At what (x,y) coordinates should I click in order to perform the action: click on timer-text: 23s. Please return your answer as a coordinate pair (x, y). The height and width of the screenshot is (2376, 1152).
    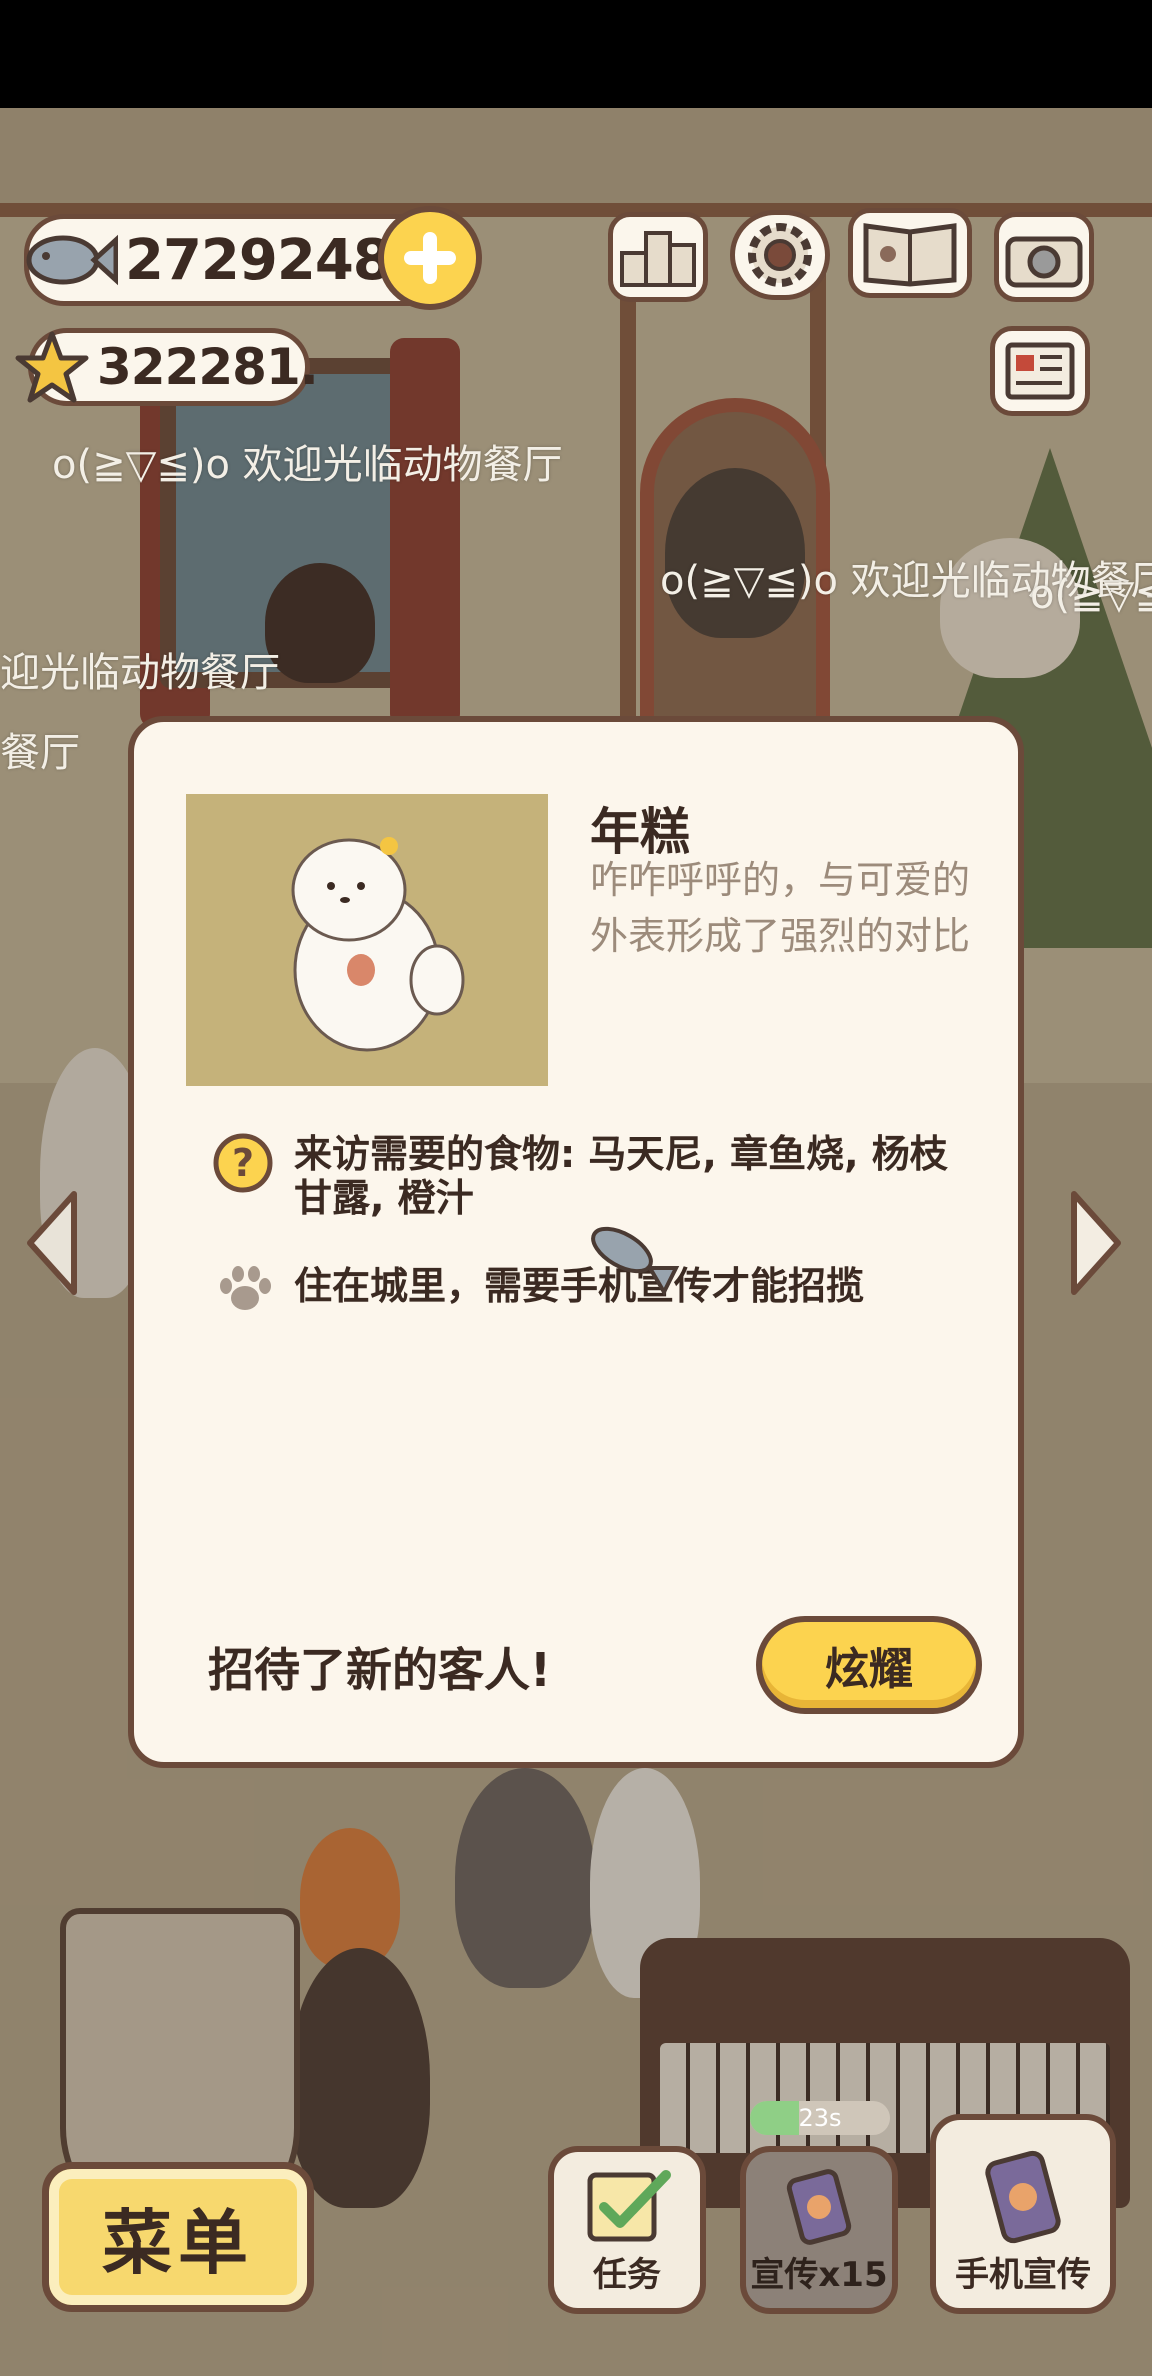
    Looking at the image, I should click on (820, 2118).